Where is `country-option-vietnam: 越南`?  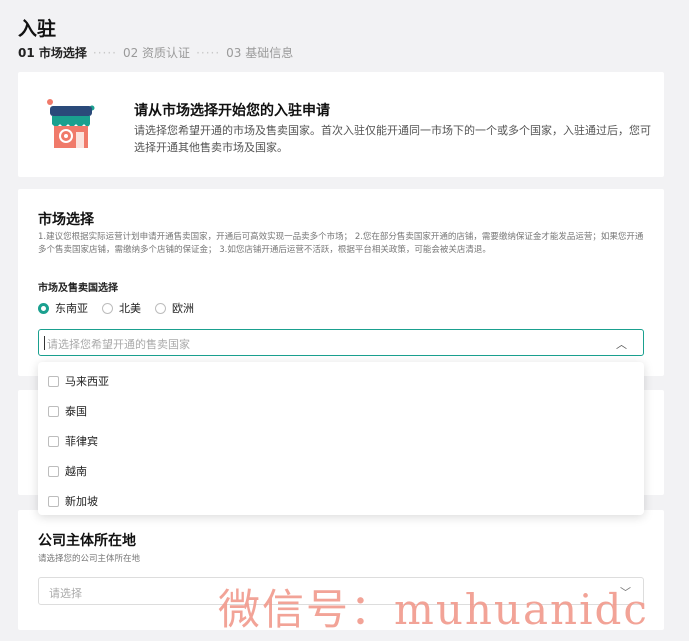 country-option-vietnam: 越南 is located at coordinates (67, 471).